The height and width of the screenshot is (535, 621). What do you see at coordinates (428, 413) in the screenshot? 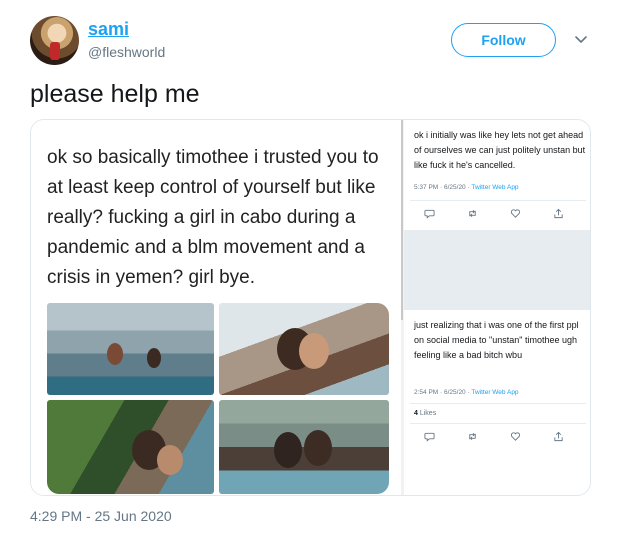
I see `likes-label: Likes` at bounding box center [428, 413].